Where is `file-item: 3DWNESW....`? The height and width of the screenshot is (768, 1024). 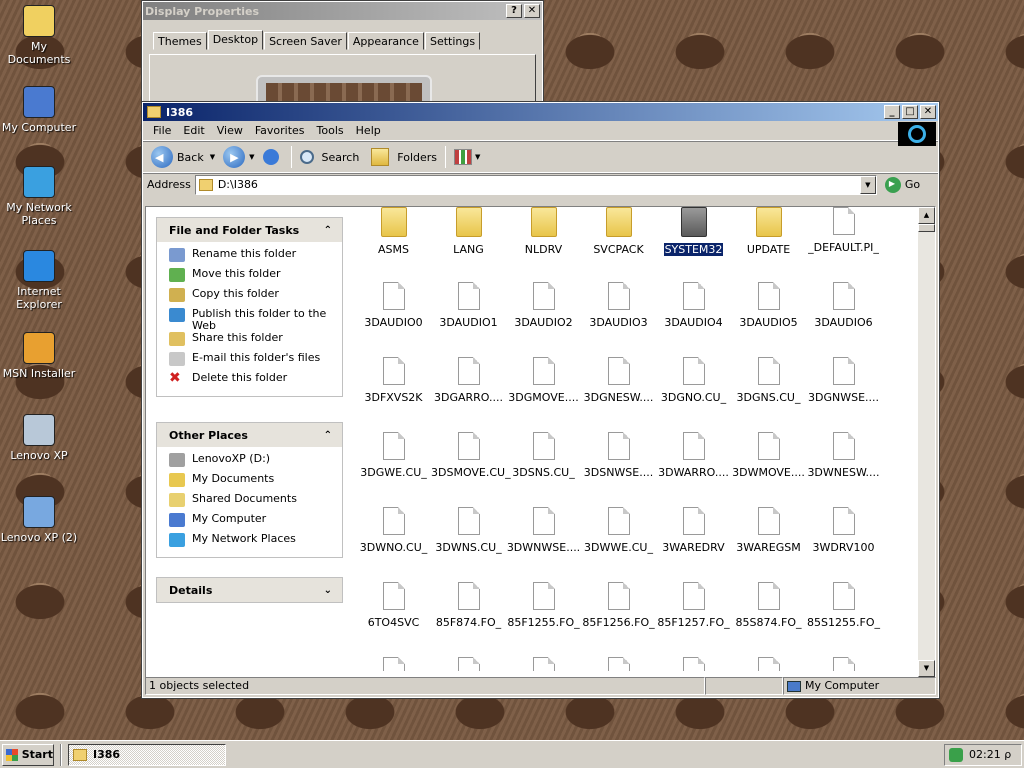 file-item: 3DWNESW.... is located at coordinates (843, 455).